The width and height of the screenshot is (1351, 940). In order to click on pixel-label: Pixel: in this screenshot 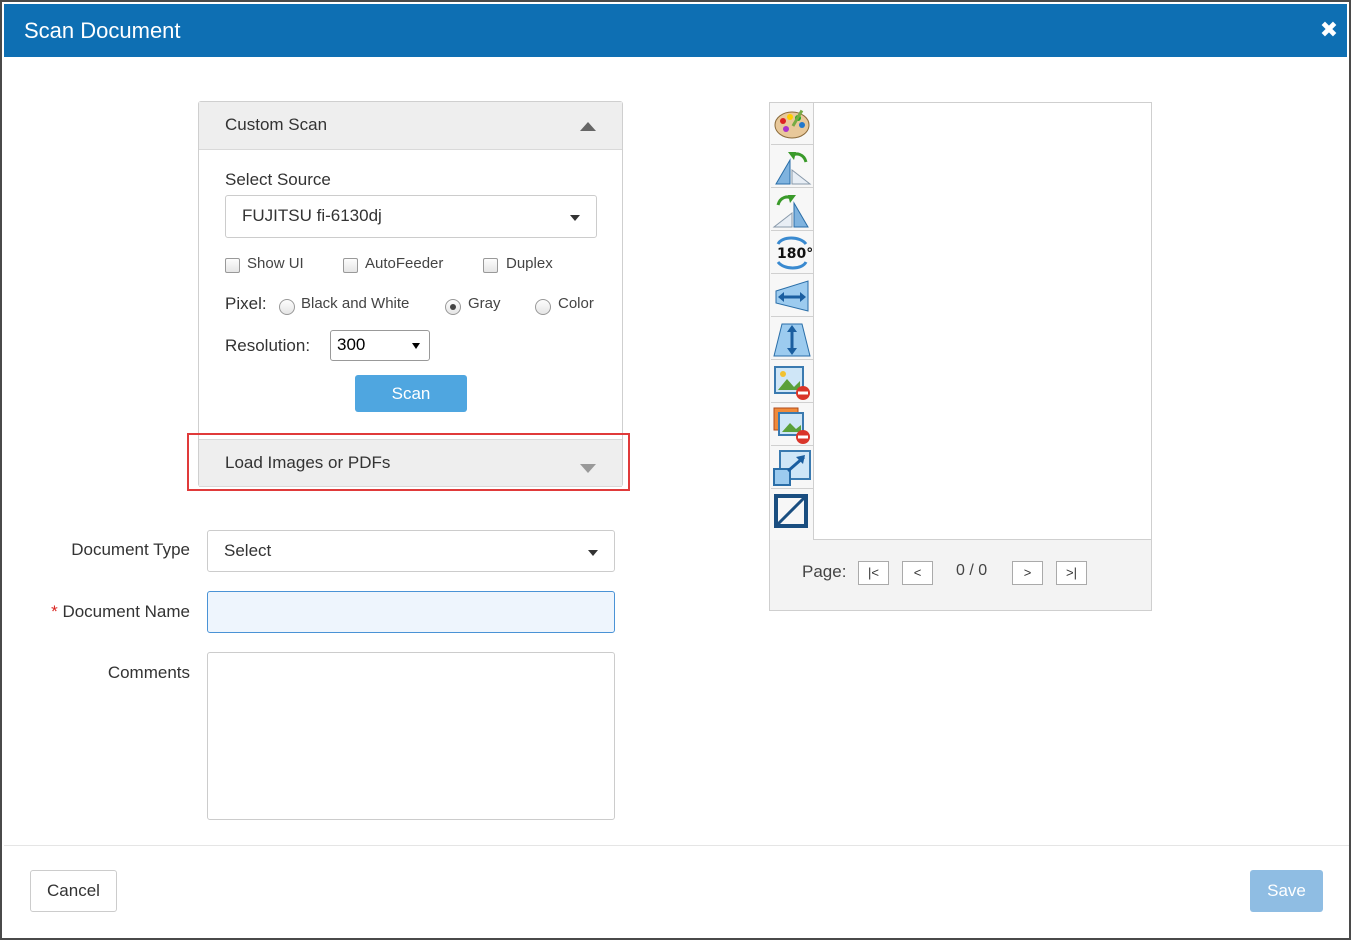, I will do `click(246, 303)`.